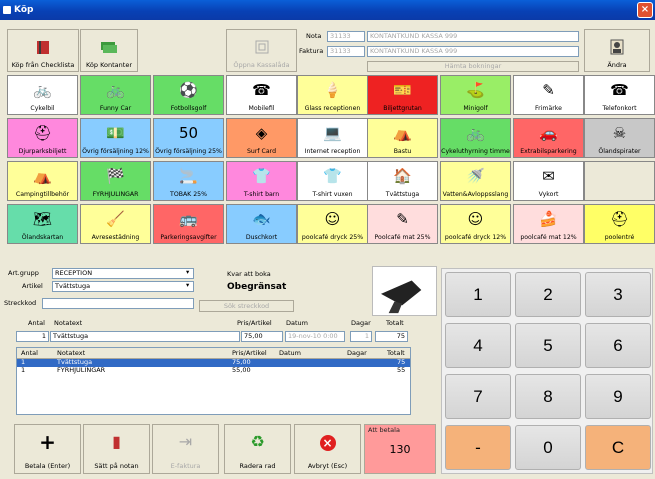  Describe the element at coordinates (32, 336) in the screenshot. I see `antal-input: 1` at that location.